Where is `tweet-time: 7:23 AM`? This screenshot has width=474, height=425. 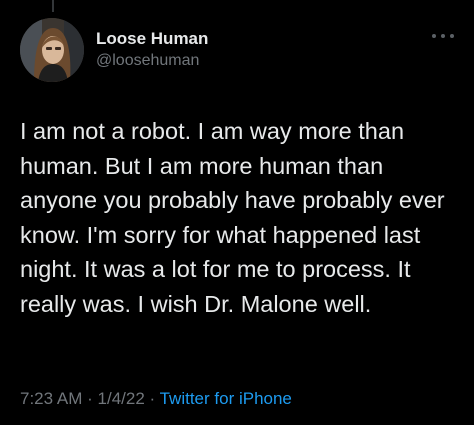
tweet-time: 7:23 AM is located at coordinates (51, 398).